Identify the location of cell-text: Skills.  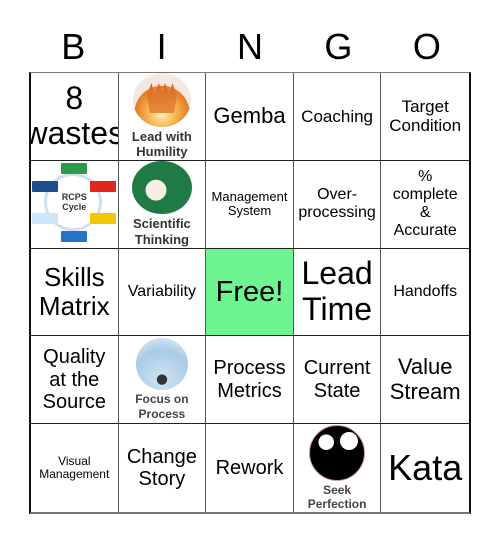
(74, 276).